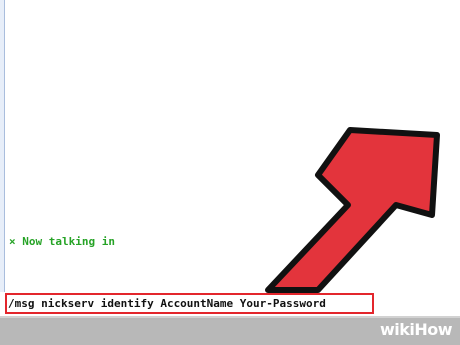 This screenshot has height=345, width=460. What do you see at coordinates (433, 329) in the screenshot?
I see `watermark-how: How` at bounding box center [433, 329].